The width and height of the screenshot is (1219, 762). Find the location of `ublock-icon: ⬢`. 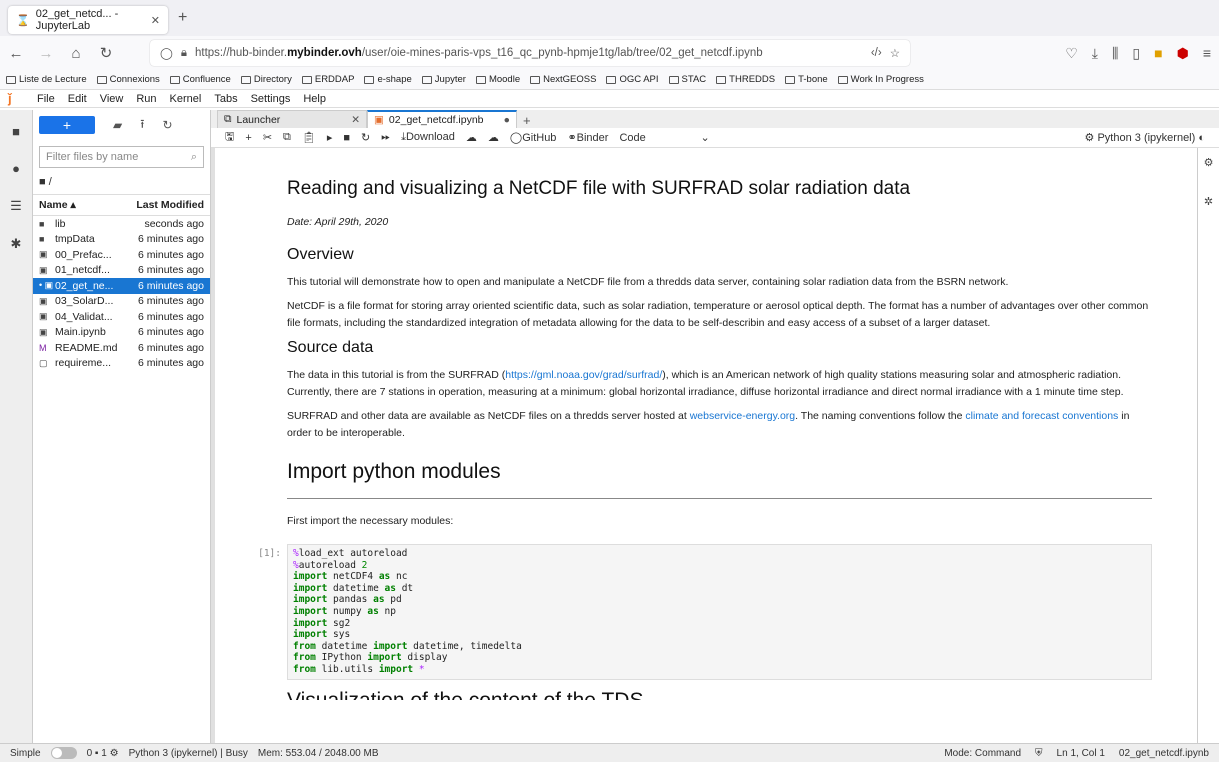

ublock-icon: ⬢ is located at coordinates (1183, 53).